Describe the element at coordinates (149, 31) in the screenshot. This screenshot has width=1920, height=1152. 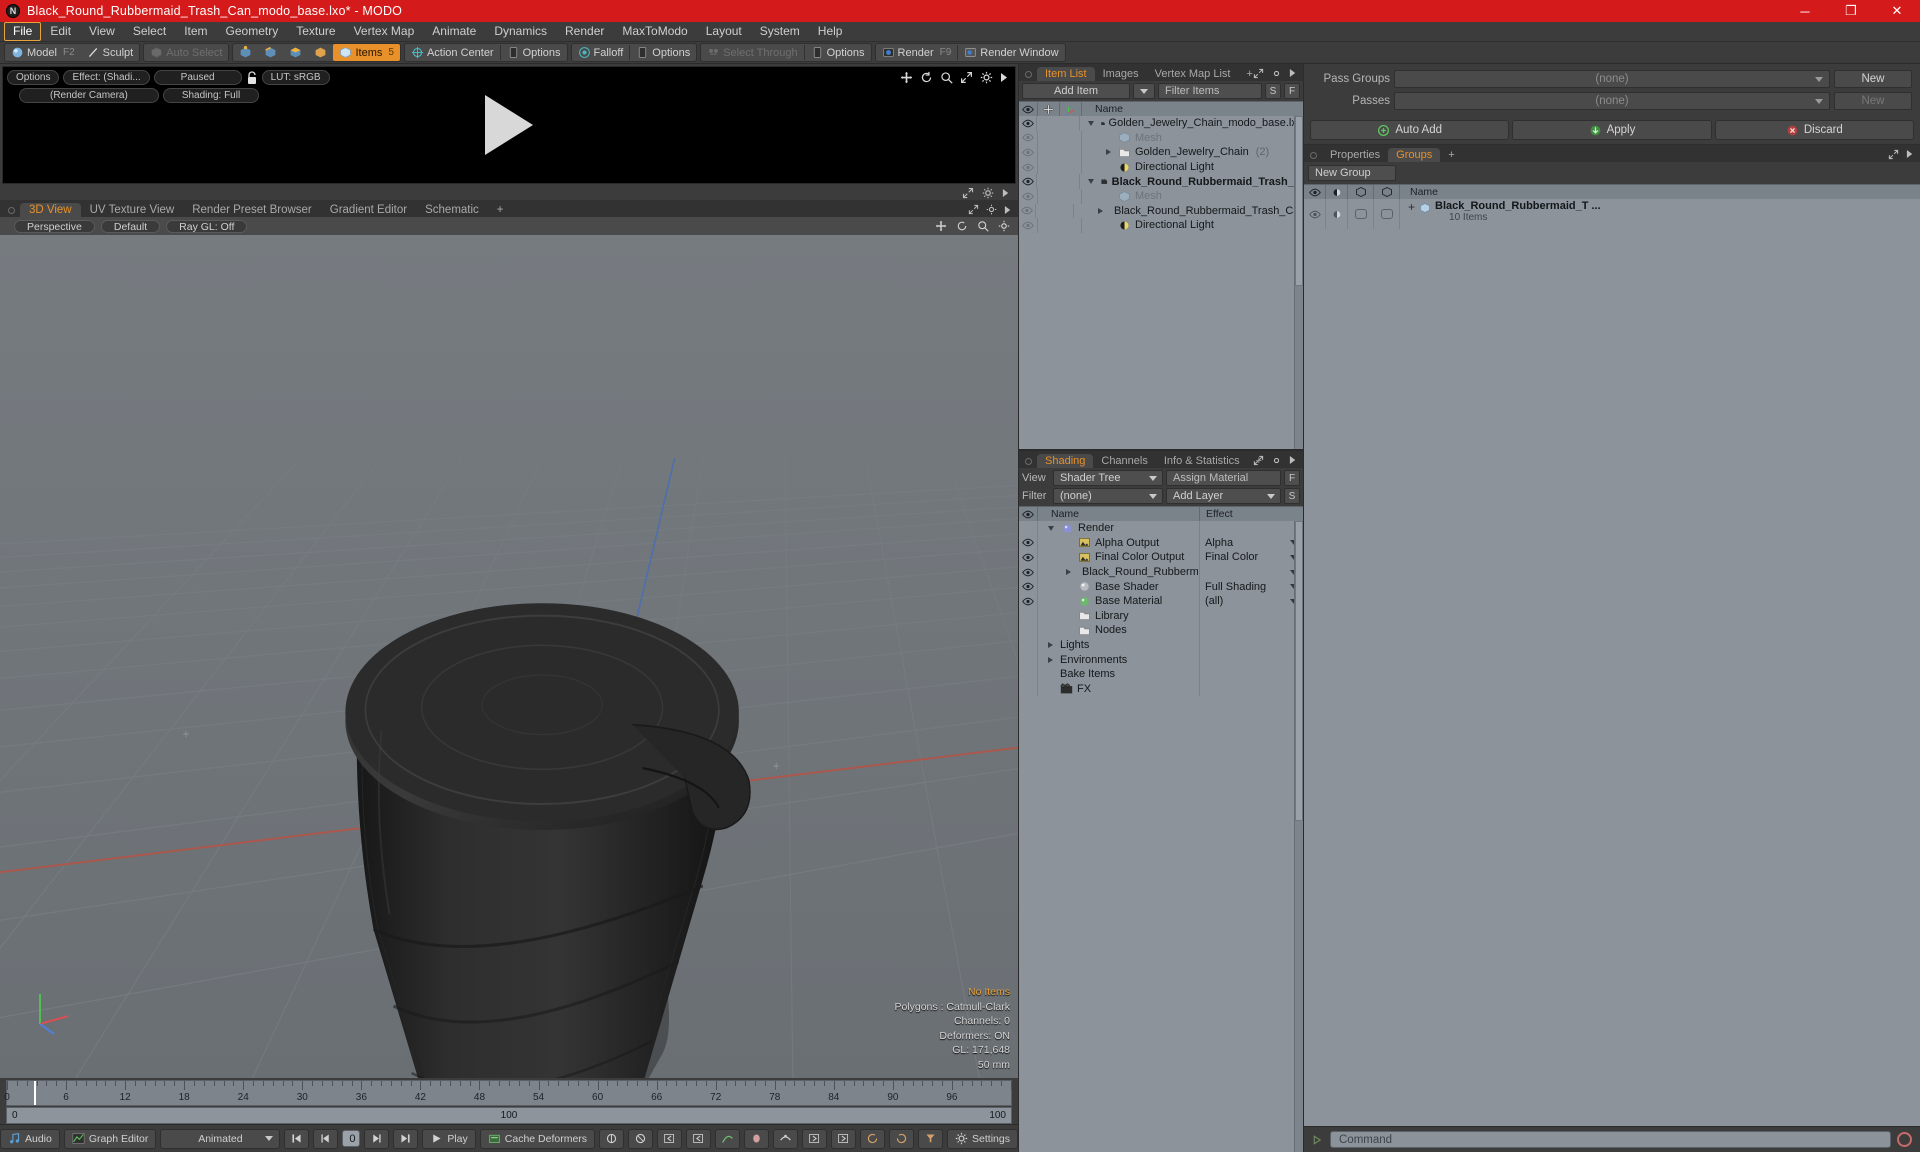
I see `menu-select: Select` at that location.